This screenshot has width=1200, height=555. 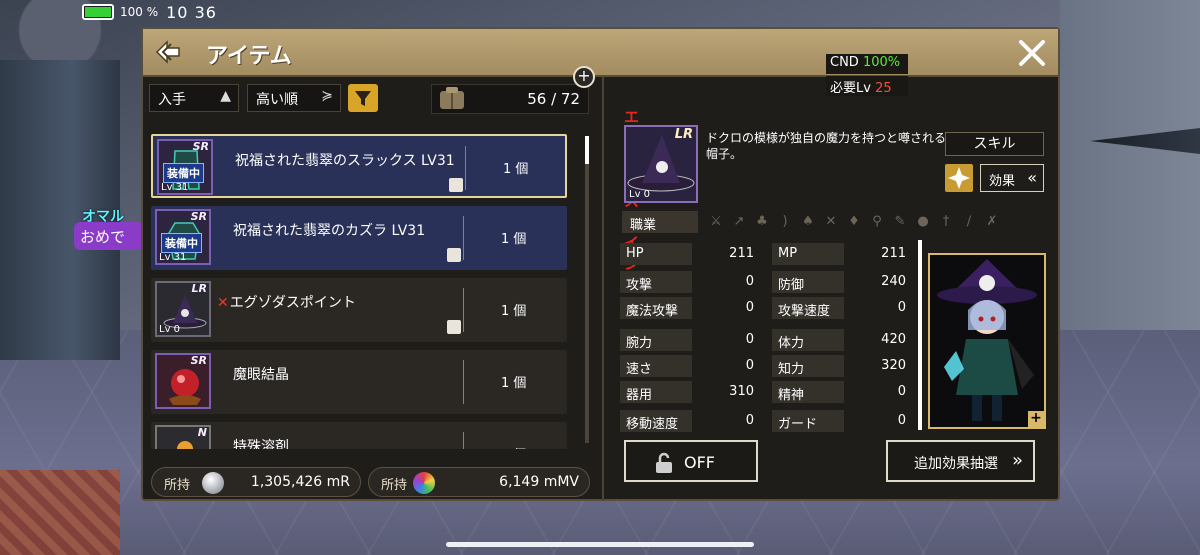 What do you see at coordinates (539, 482) in the screenshot?
I see `currency-amount: 6,149 mMV` at bounding box center [539, 482].